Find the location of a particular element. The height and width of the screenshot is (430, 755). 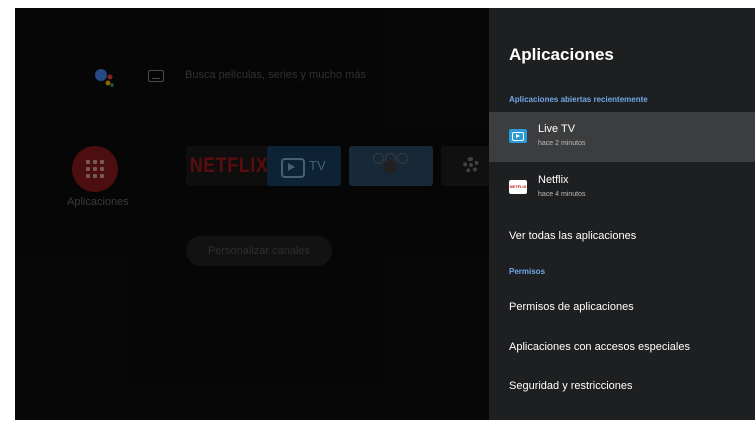

netflix-icon-text: NETFLIX is located at coordinates (518, 186).